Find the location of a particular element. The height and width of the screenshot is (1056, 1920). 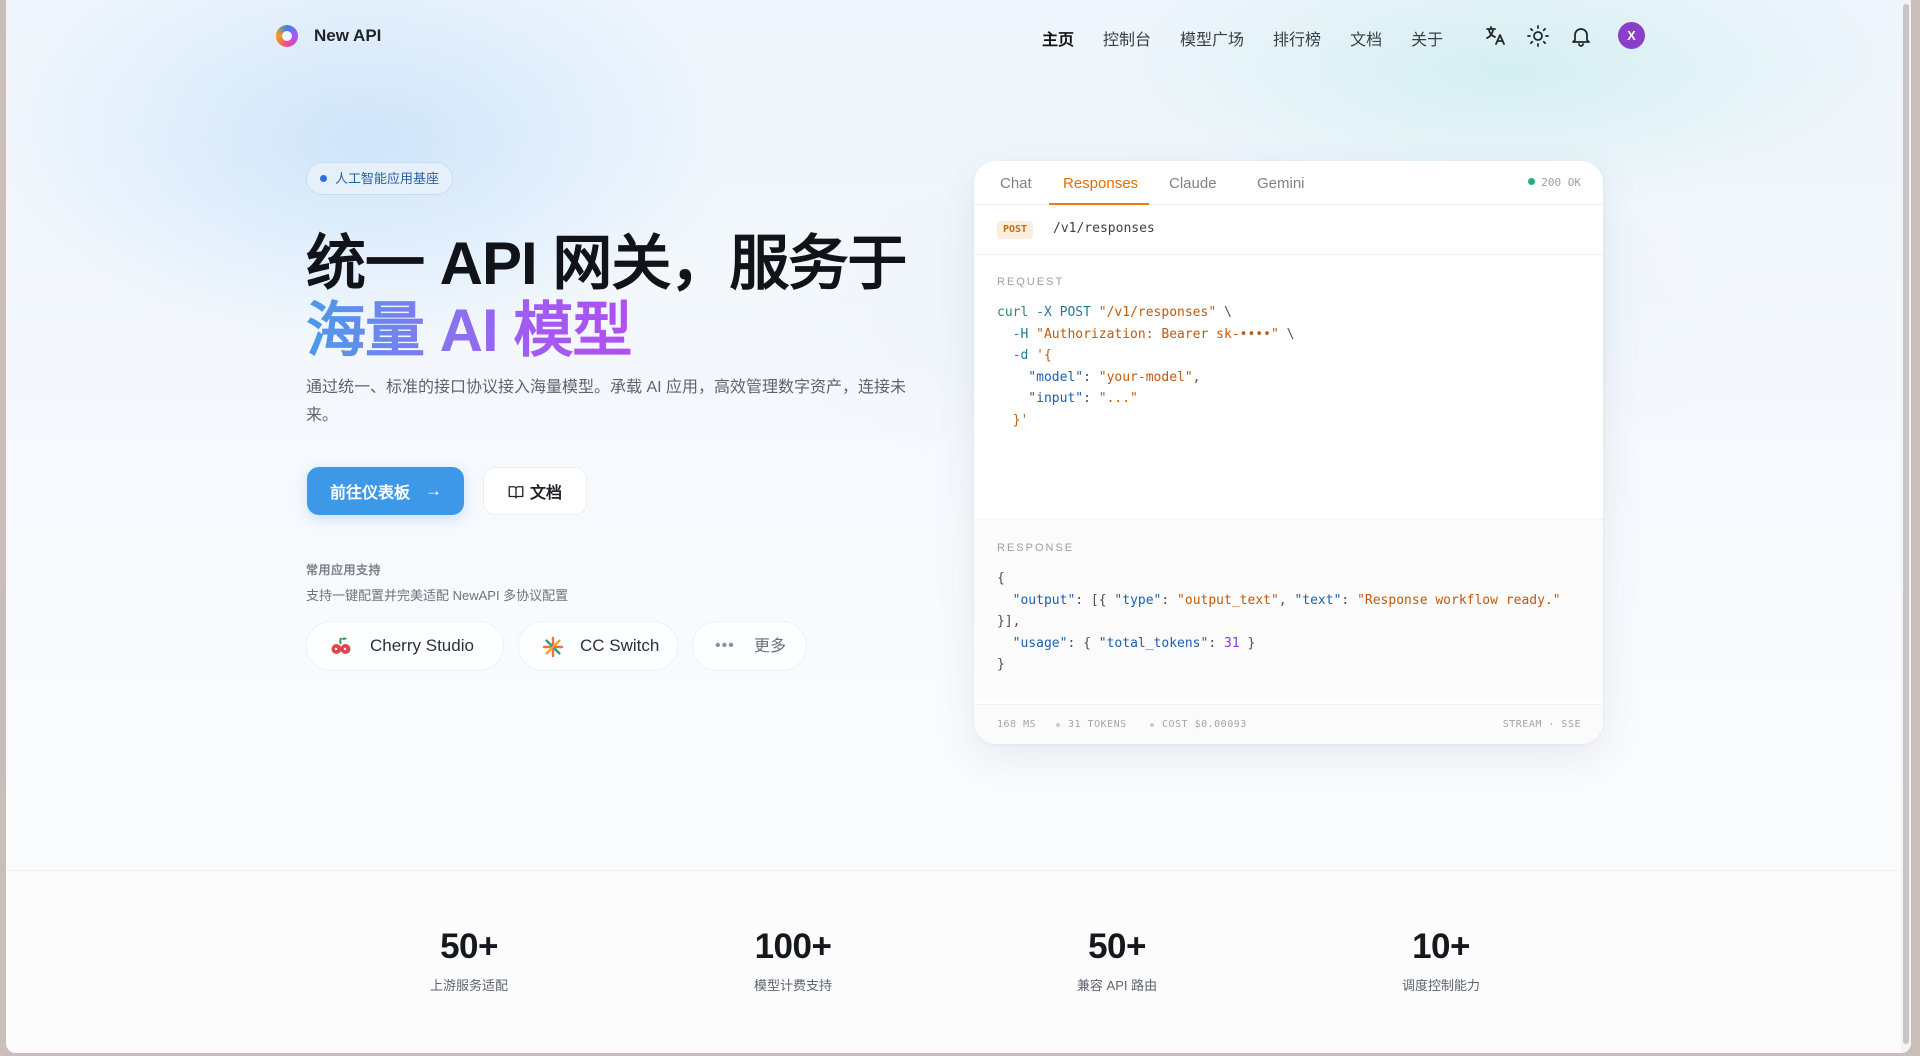

response-label: RESPONSE is located at coordinates (1036, 548).